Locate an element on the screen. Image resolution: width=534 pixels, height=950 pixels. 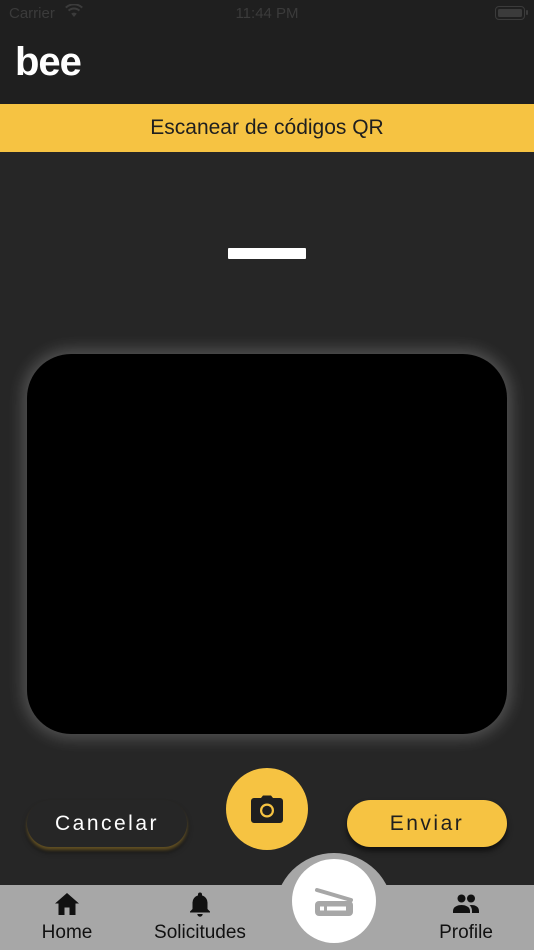
nav-item-label: Solicitudes is located at coordinates (200, 932).